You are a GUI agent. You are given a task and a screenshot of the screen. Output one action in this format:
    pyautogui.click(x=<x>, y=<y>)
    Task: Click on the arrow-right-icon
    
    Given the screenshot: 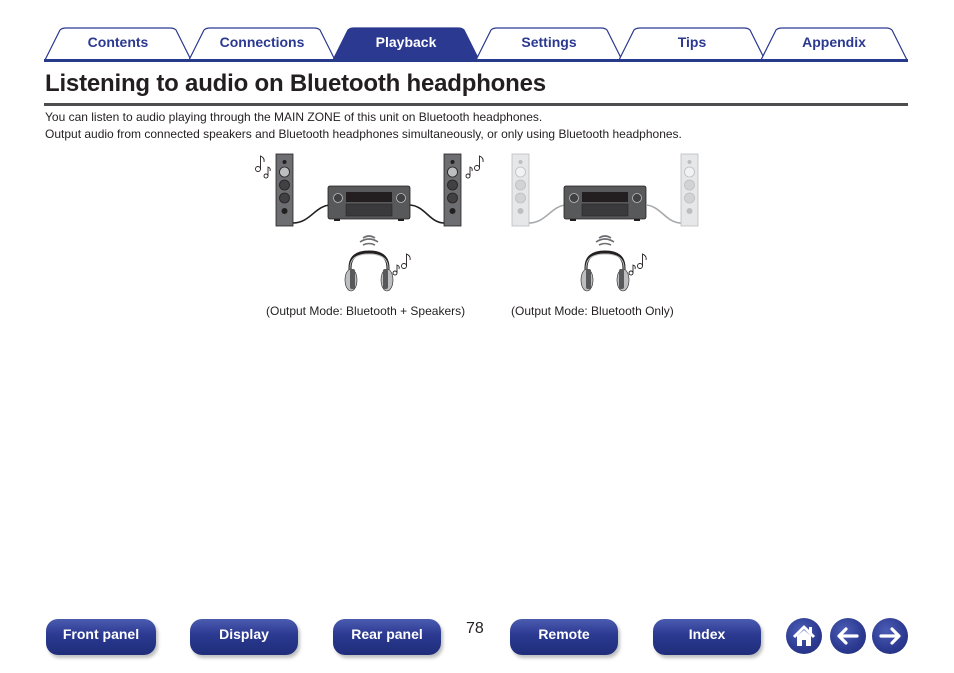 What is the action you would take?
    pyautogui.click(x=890, y=636)
    